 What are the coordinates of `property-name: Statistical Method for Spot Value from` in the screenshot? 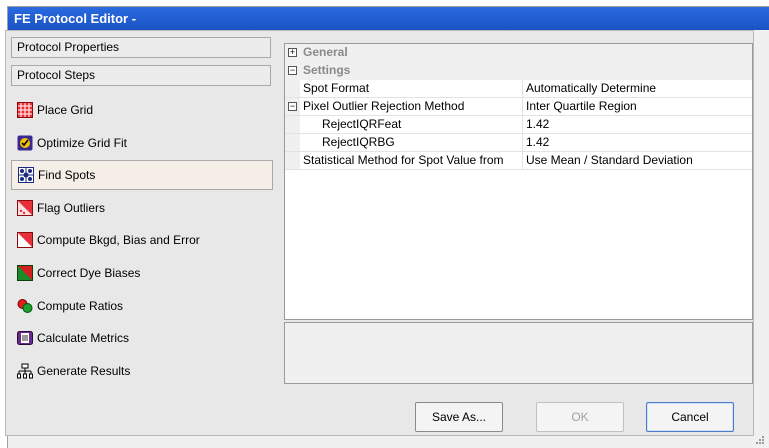 It's located at (411, 160).